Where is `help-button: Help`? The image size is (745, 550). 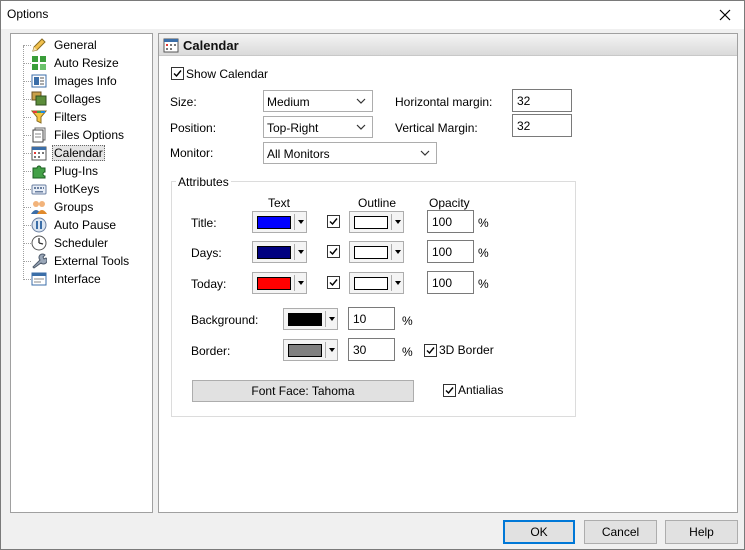 help-button: Help is located at coordinates (701, 532).